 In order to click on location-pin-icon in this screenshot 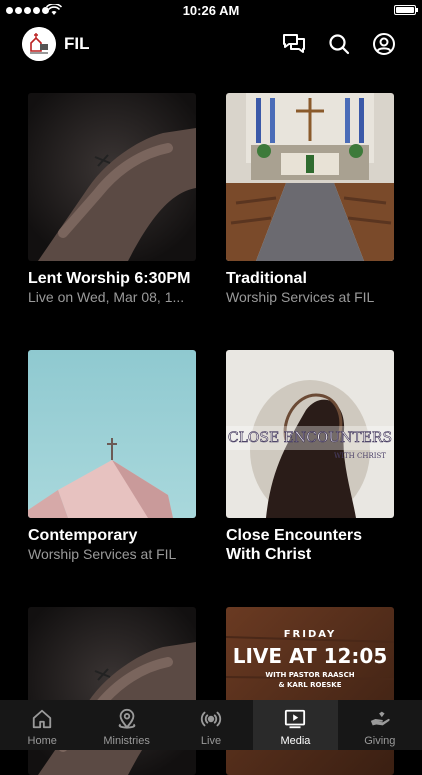, I will do `click(126, 718)`.